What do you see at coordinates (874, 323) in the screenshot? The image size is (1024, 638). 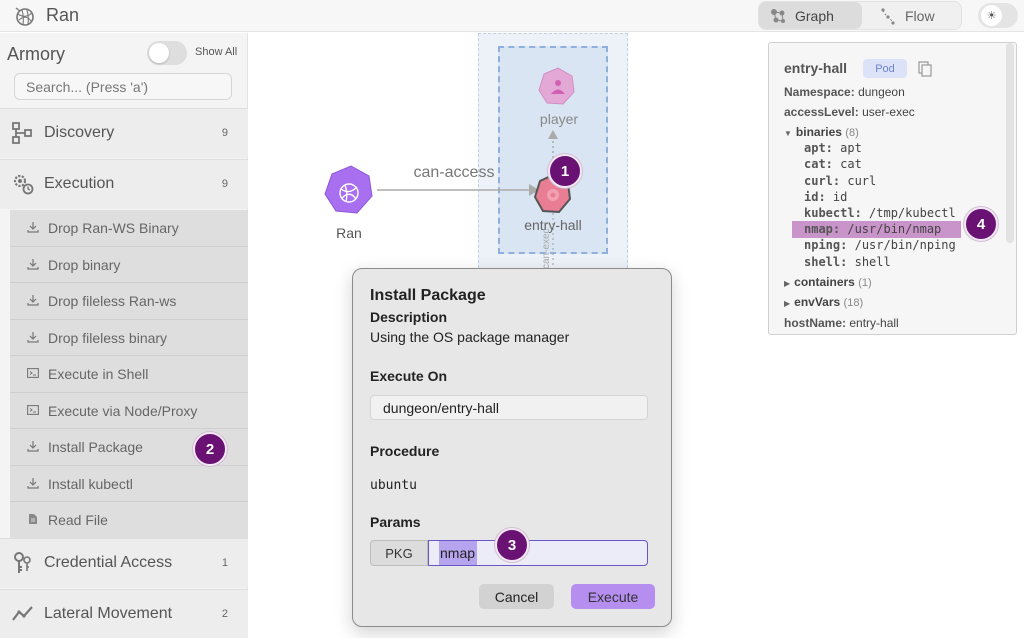 I see `hostname-value: entry-hall` at bounding box center [874, 323].